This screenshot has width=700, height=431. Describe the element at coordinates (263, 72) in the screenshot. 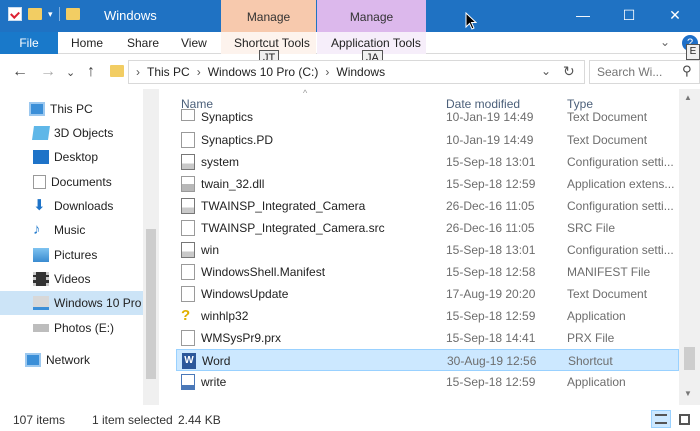

I see `breadcrumb-drive: Windows 10 Pro (C:)` at that location.